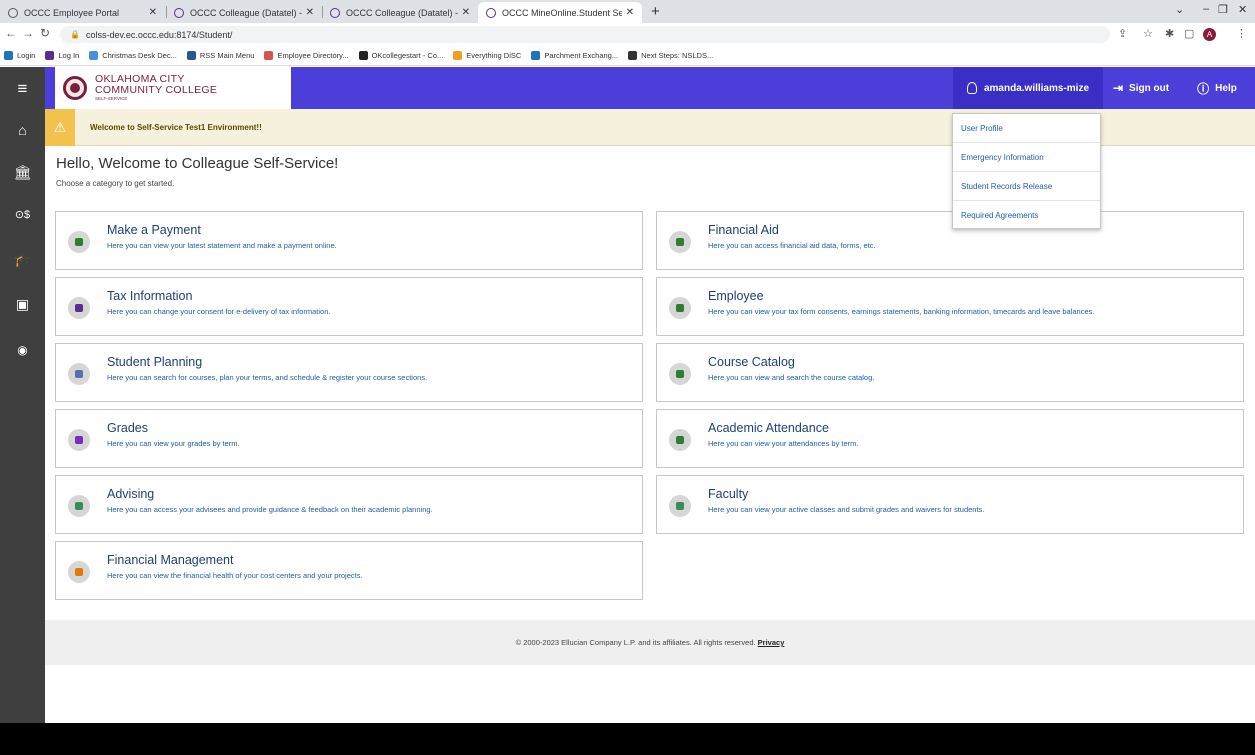 This screenshot has width=1255, height=755. I want to click on user-circle-icon: ◉, so click(22, 350).